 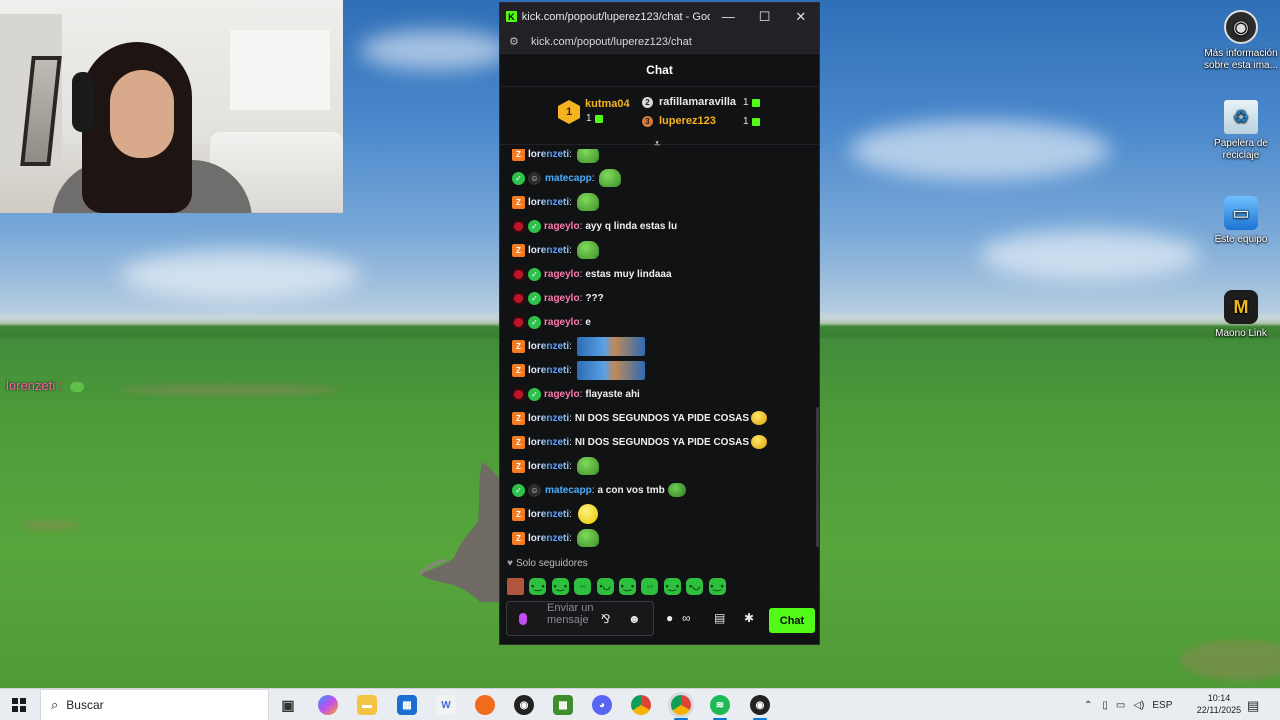 What do you see at coordinates (760, 705) in the screenshot?
I see `obs-recording-icon: ◉` at bounding box center [760, 705].